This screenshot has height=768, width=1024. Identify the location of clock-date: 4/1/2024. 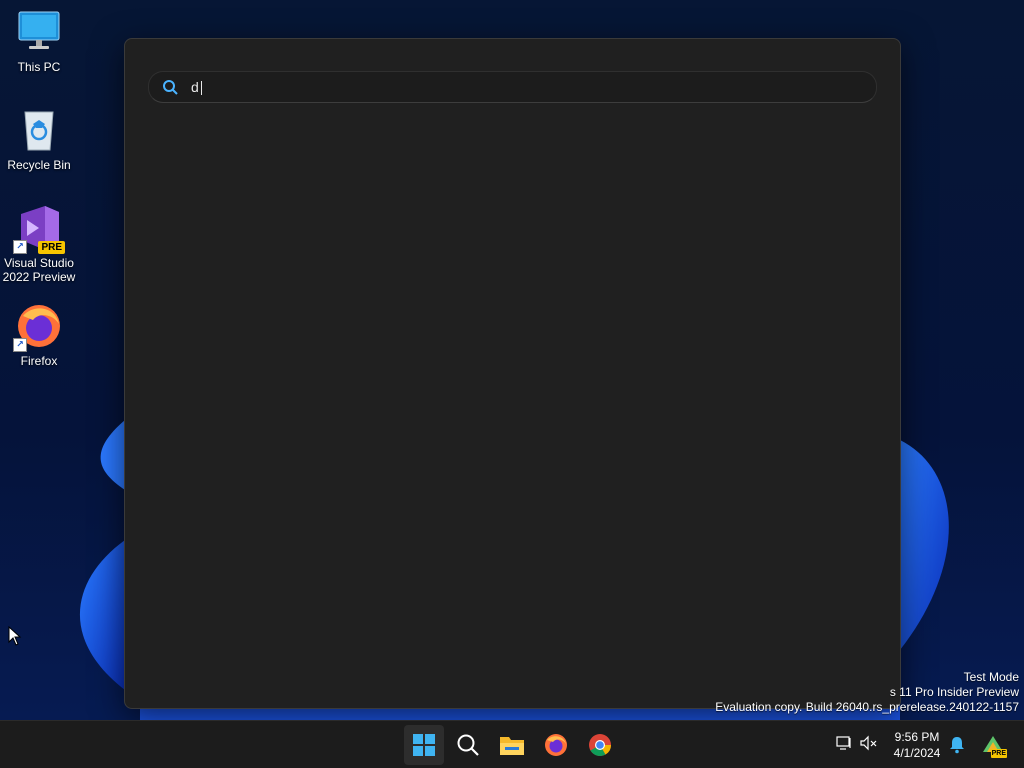
(917, 753).